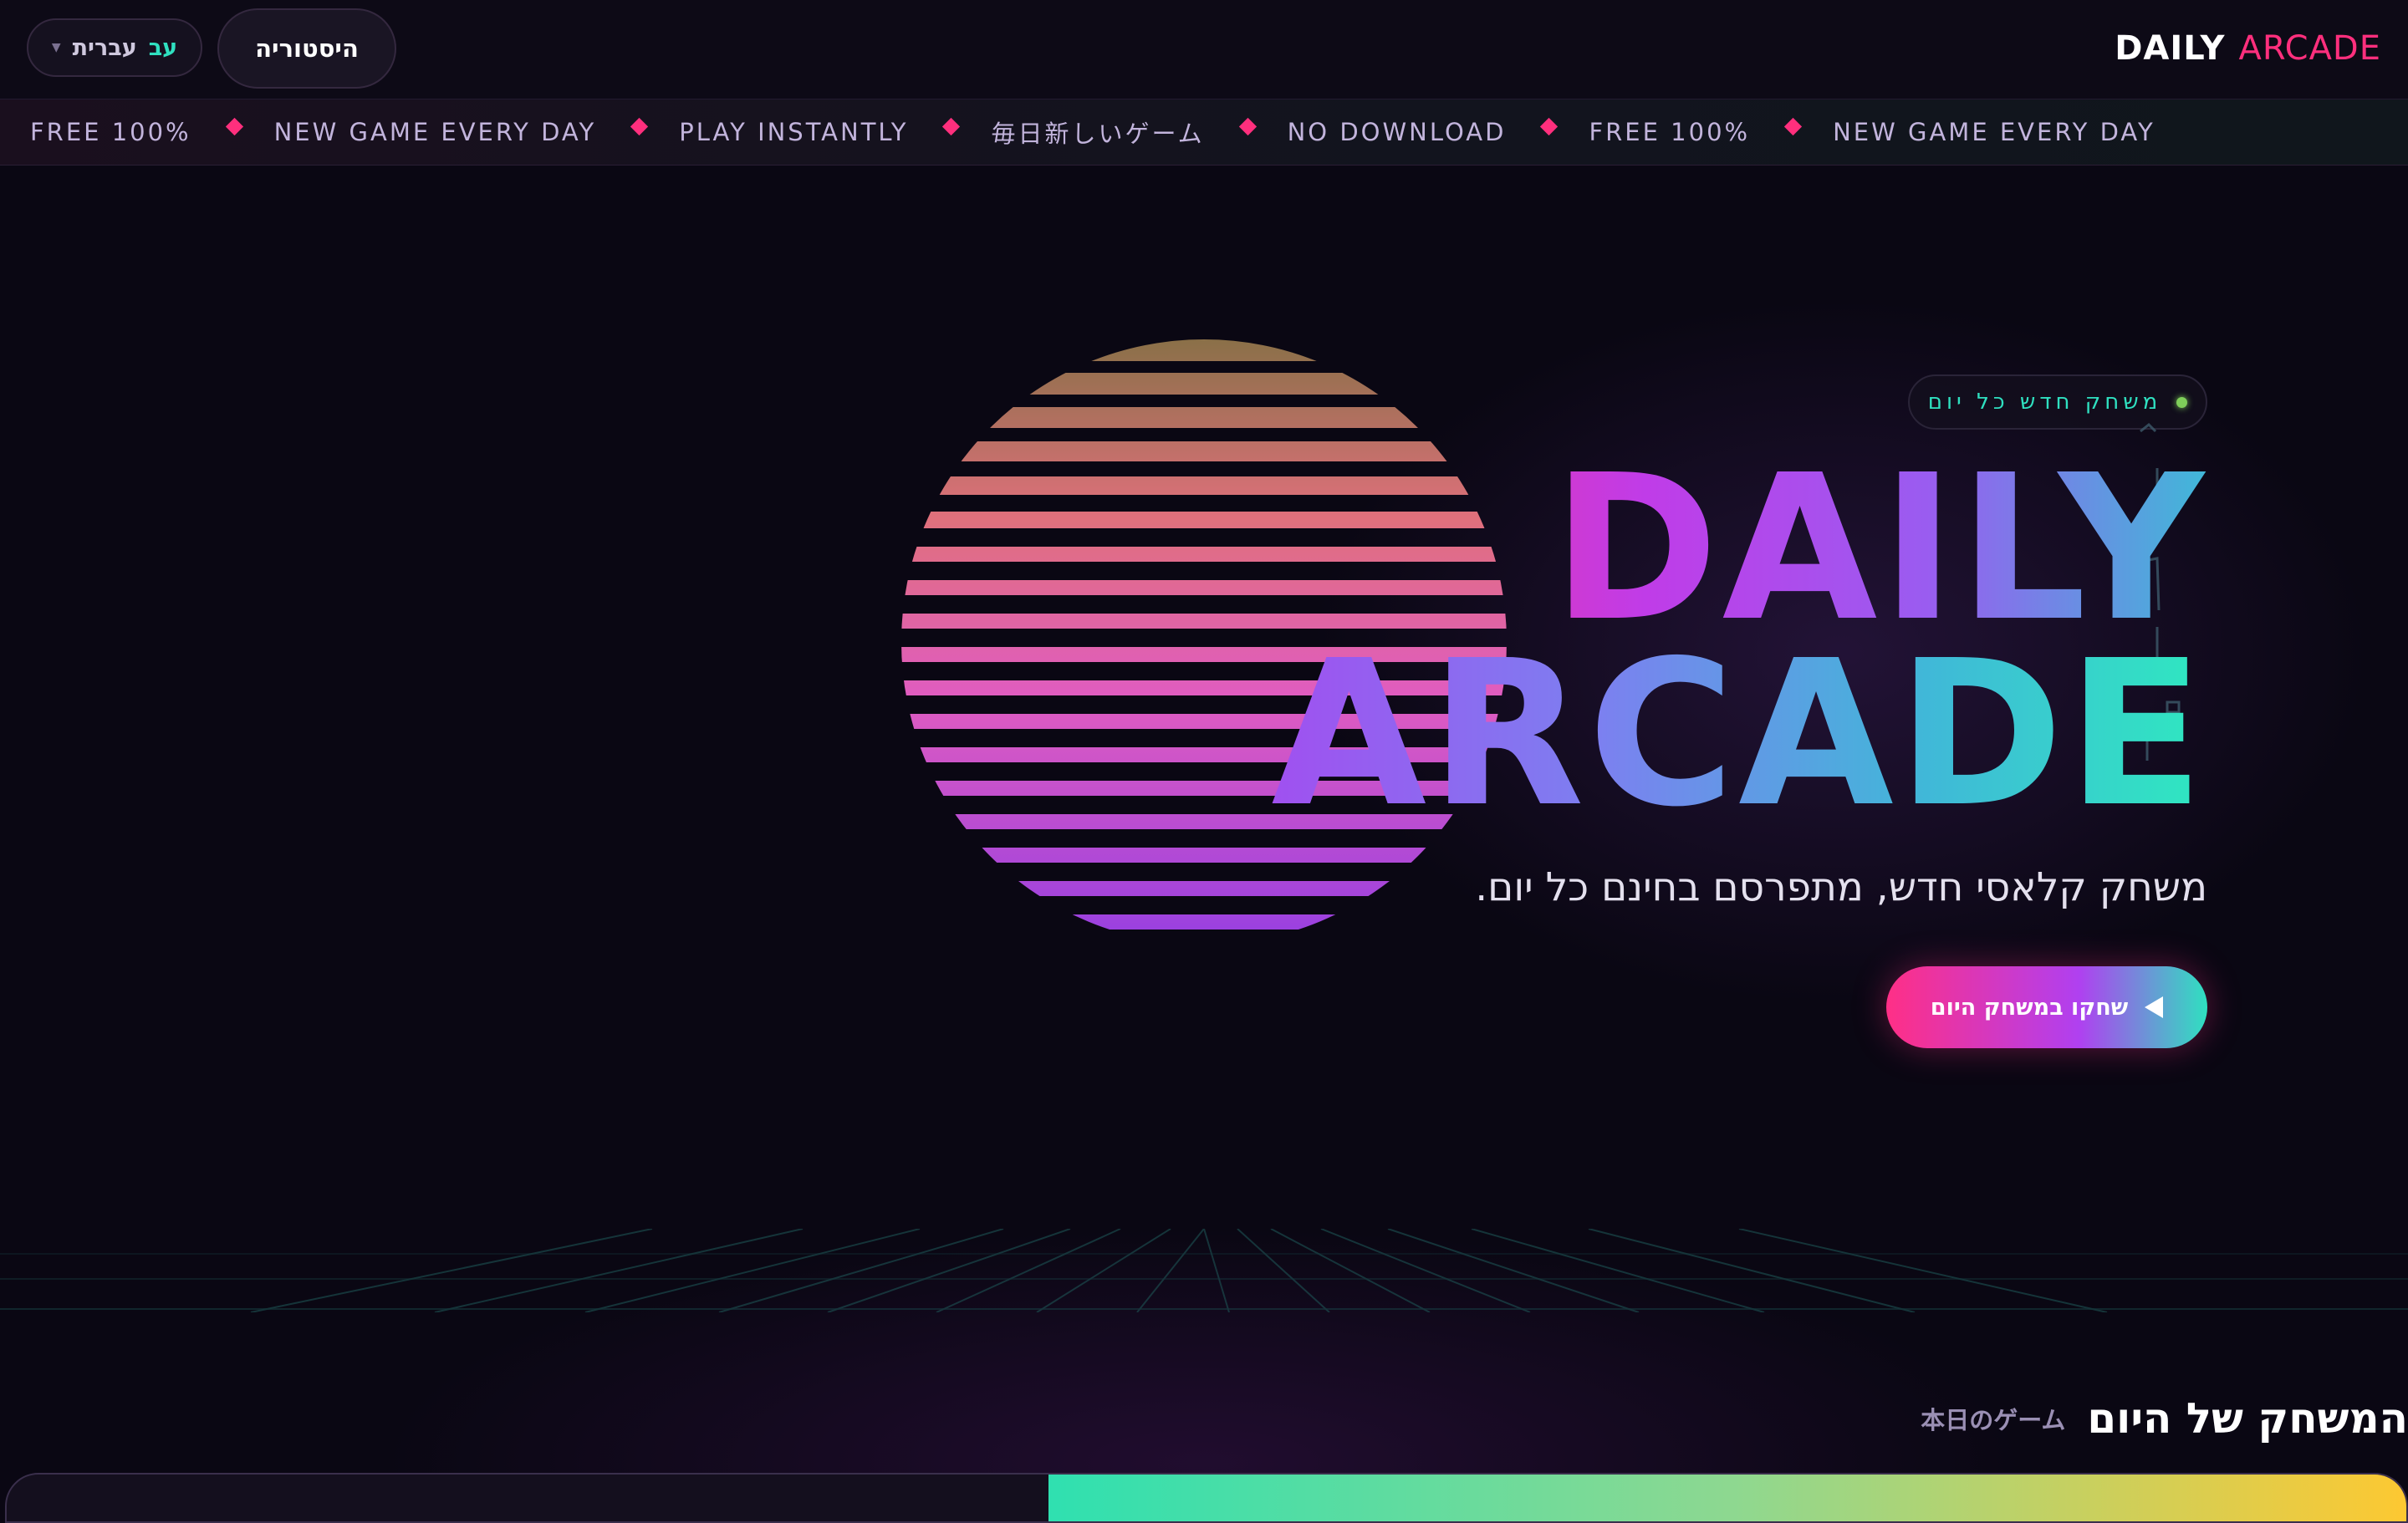 Image resolution: width=2408 pixels, height=1523 pixels. I want to click on ticker-item: 毎日新しいゲーム, so click(1139, 132).